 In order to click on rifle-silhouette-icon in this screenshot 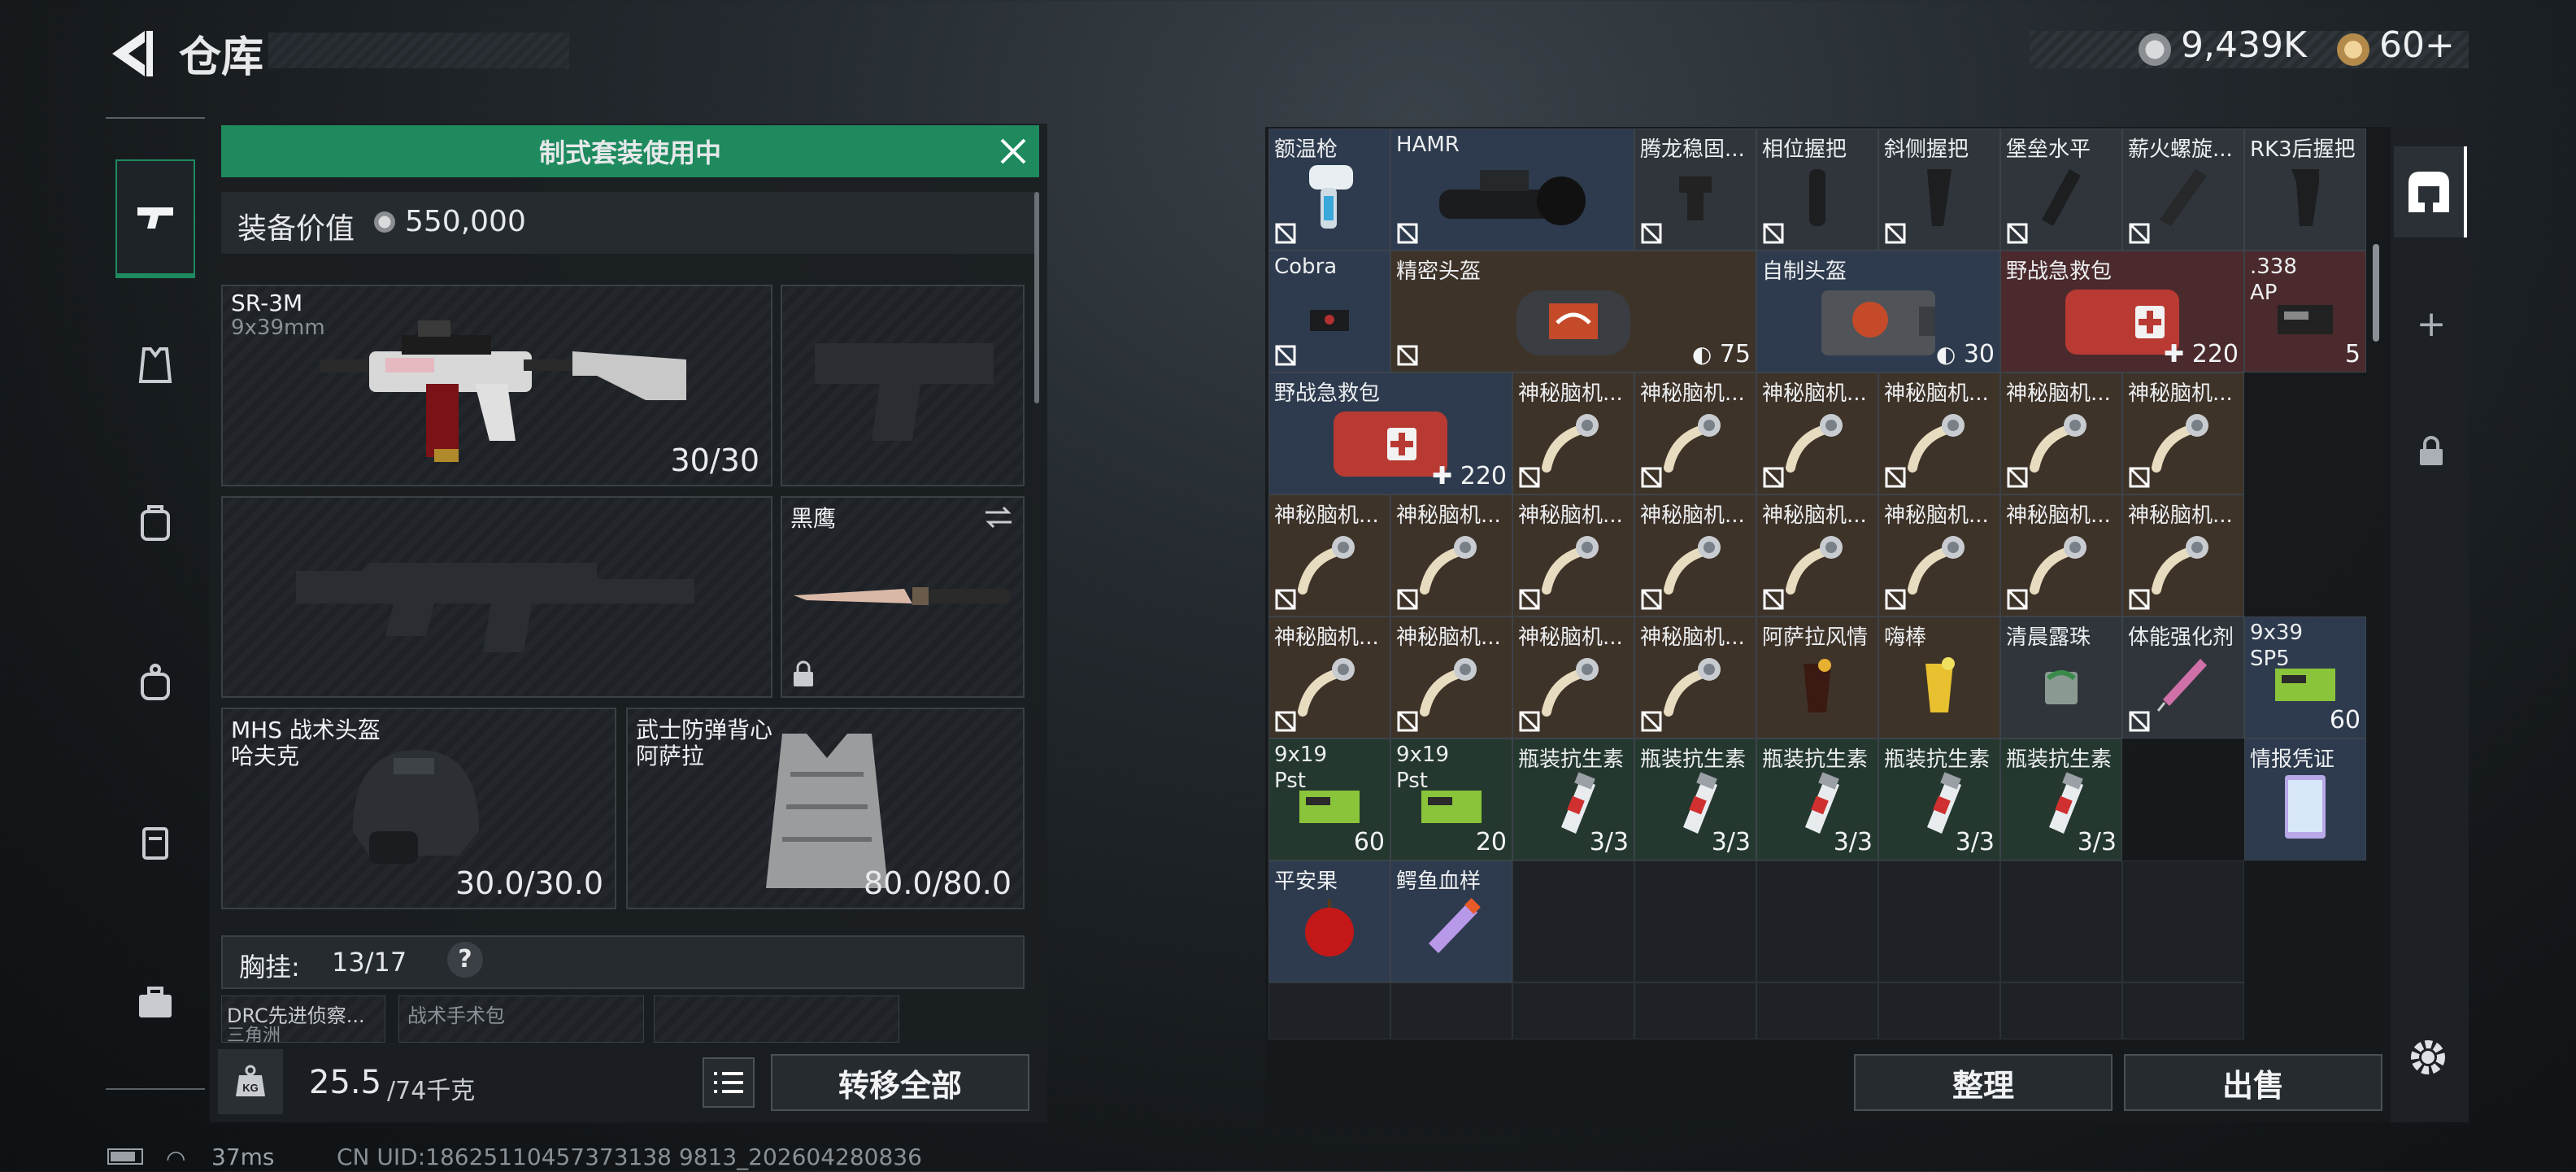, I will do `click(495, 607)`.